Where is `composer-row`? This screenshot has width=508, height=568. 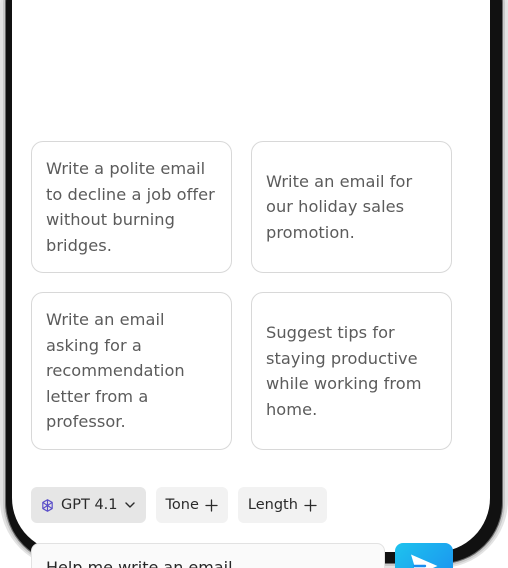
composer-row is located at coordinates (242, 555).